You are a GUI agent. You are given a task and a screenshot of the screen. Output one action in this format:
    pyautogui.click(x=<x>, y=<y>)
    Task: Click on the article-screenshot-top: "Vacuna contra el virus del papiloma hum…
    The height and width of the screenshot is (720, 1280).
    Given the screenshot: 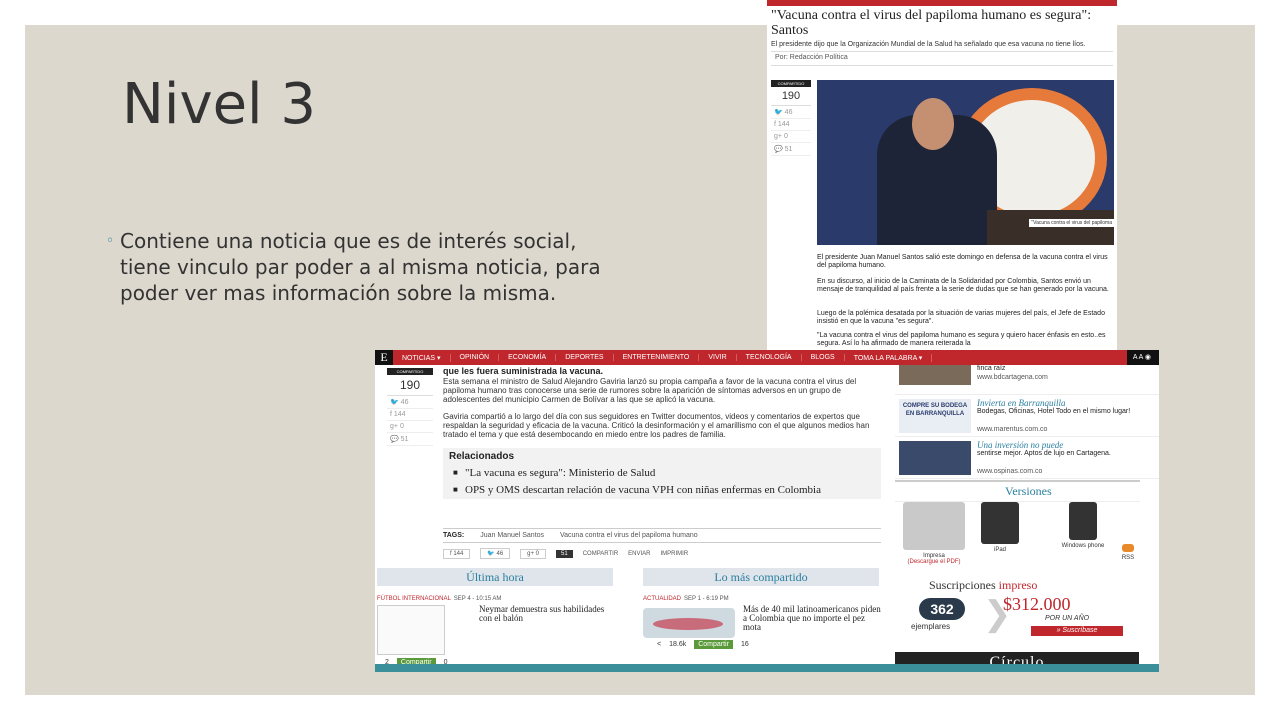 What is the action you would take?
    pyautogui.click(x=942, y=177)
    